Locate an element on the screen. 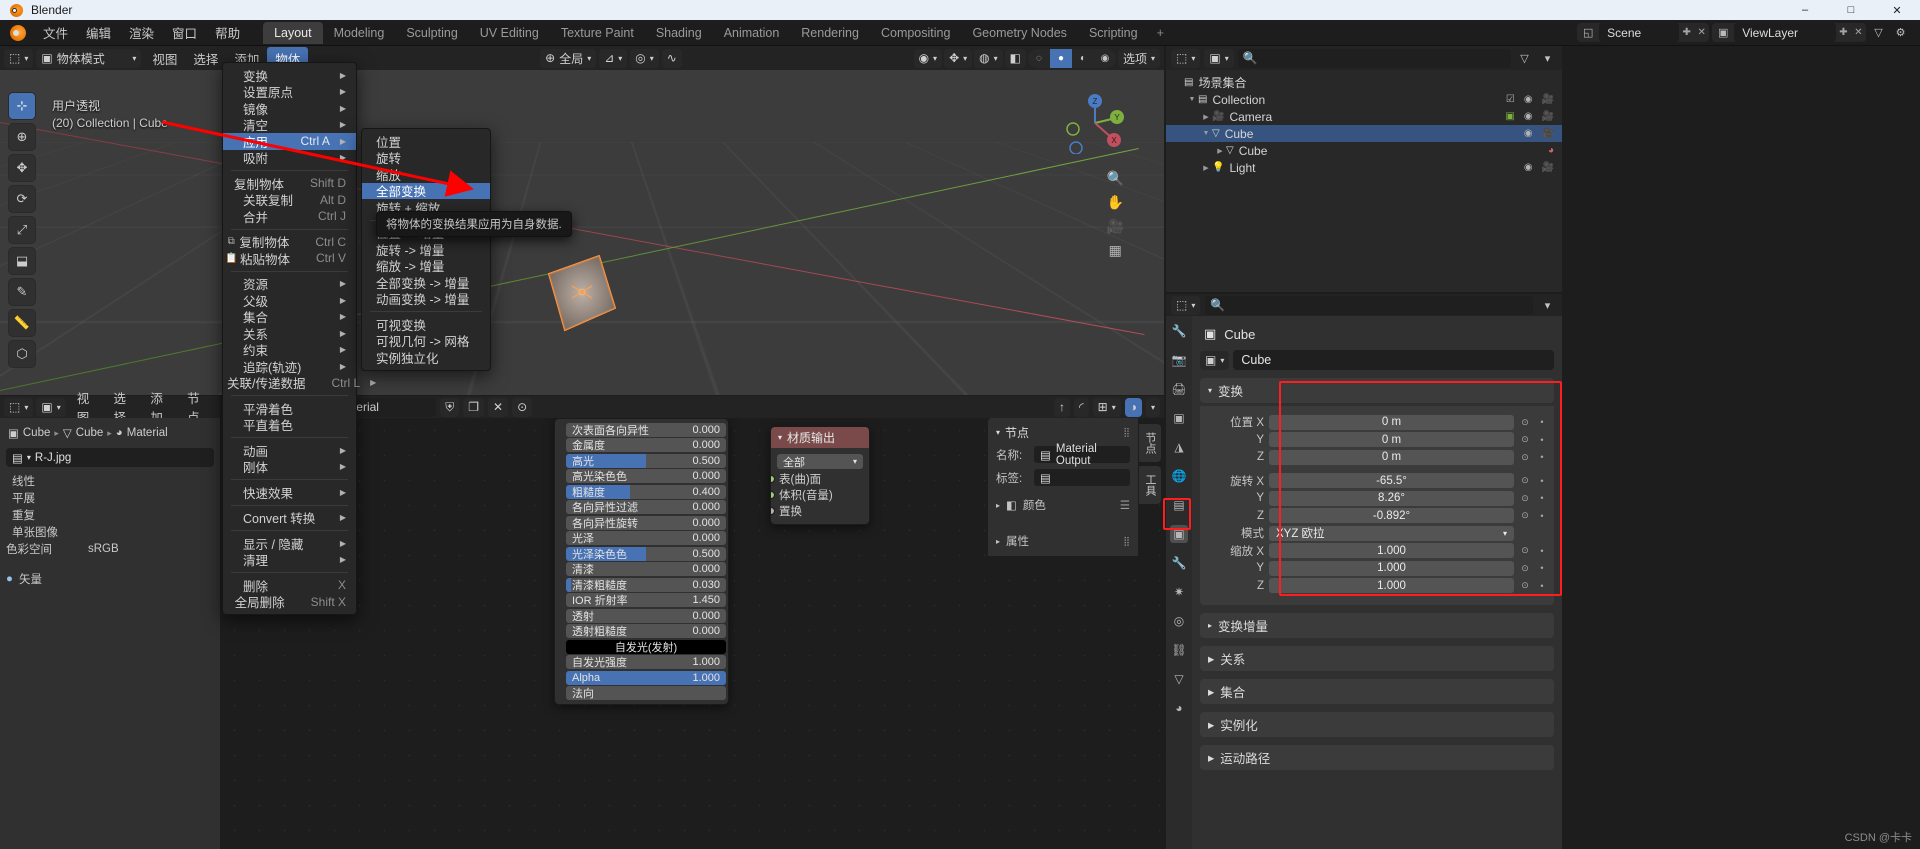 The width and height of the screenshot is (1920, 849). up-arrow-icon: ↑ is located at coordinates (1062, 407).